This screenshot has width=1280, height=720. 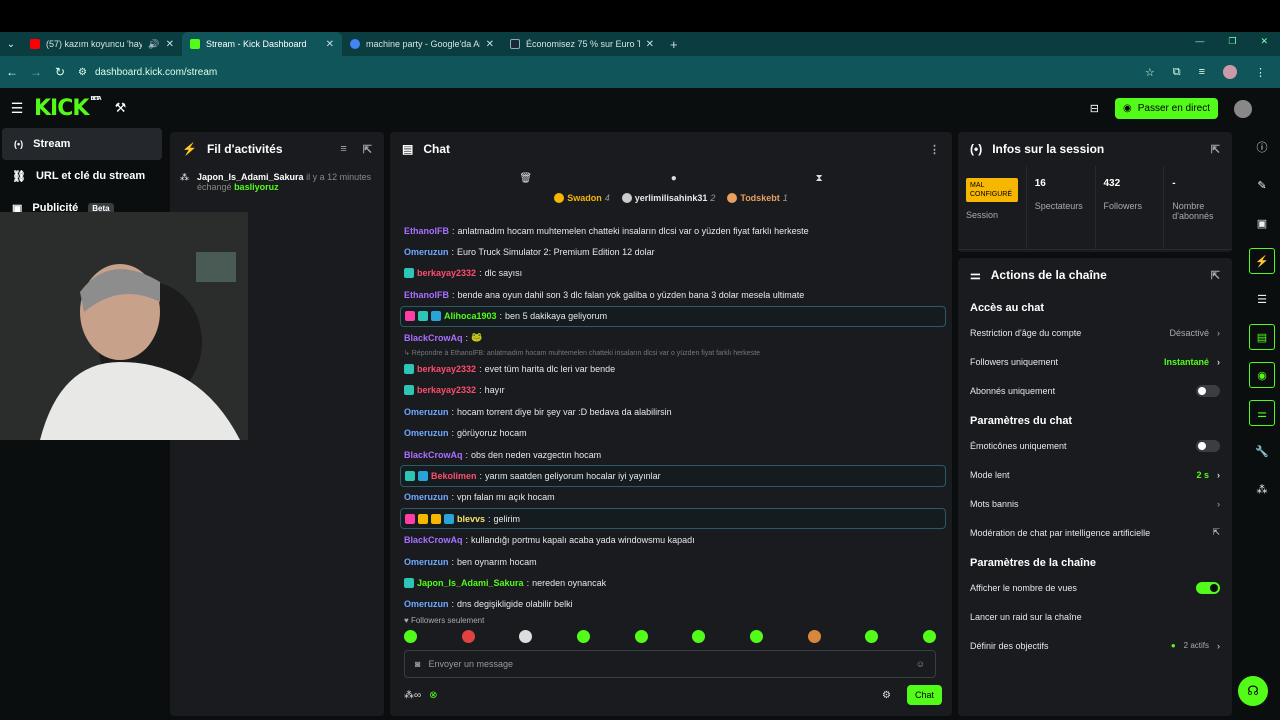 I want to click on hourglass-icon: ⧗, so click(x=819, y=178).